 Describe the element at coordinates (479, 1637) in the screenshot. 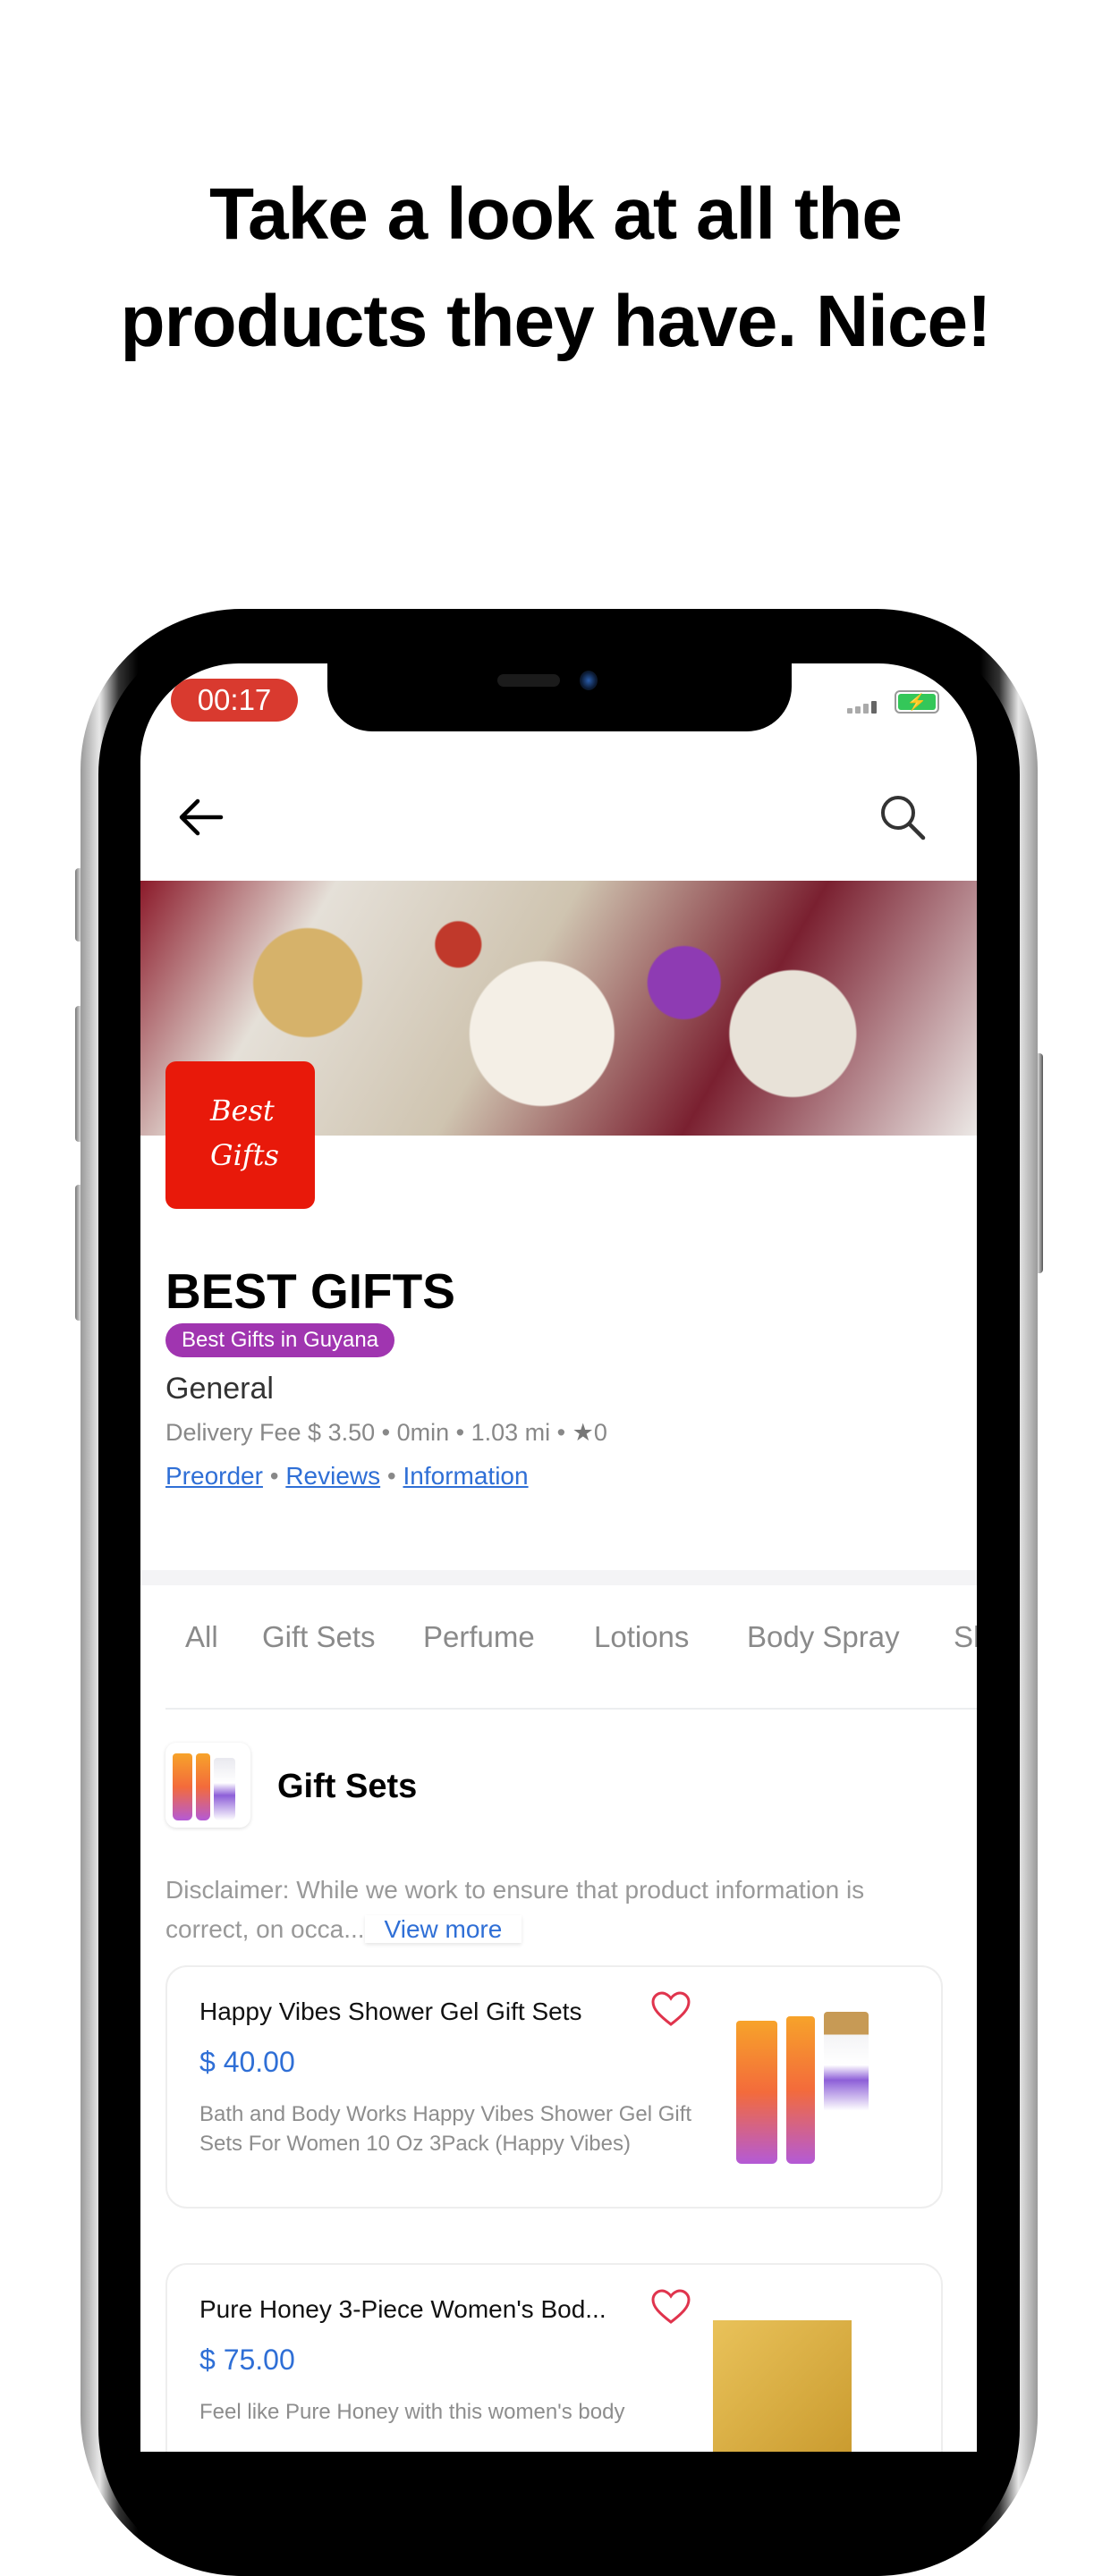

I see `tab-perfume: Perfume` at that location.